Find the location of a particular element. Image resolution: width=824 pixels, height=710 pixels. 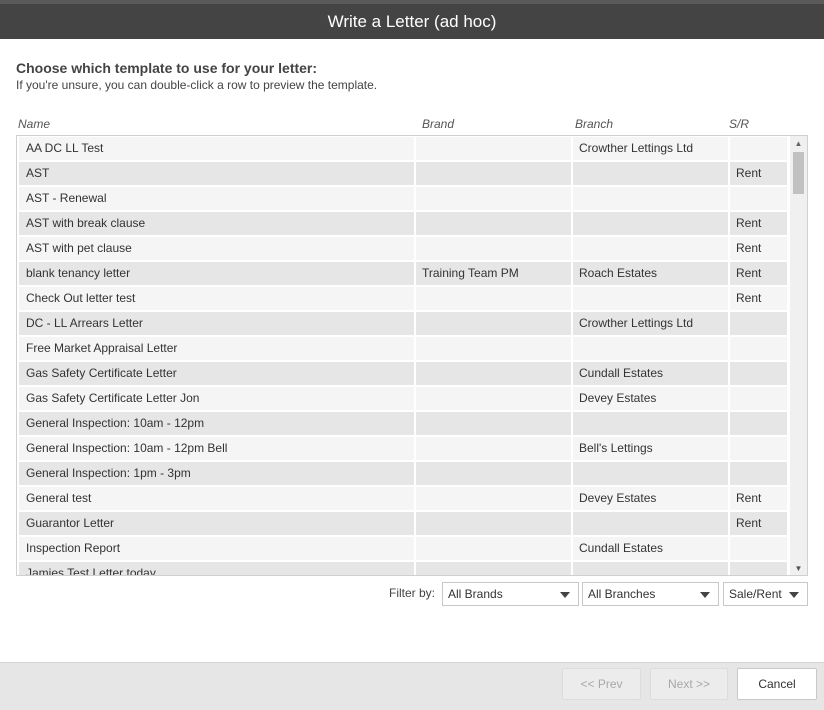

cell-name: AST - Renewal is located at coordinates (216, 198).